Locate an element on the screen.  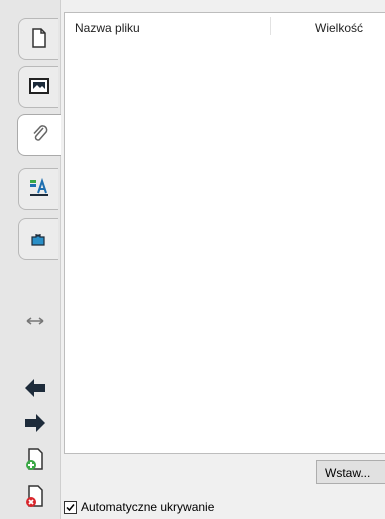
remove-page-icon is located at coordinates (35, 497).